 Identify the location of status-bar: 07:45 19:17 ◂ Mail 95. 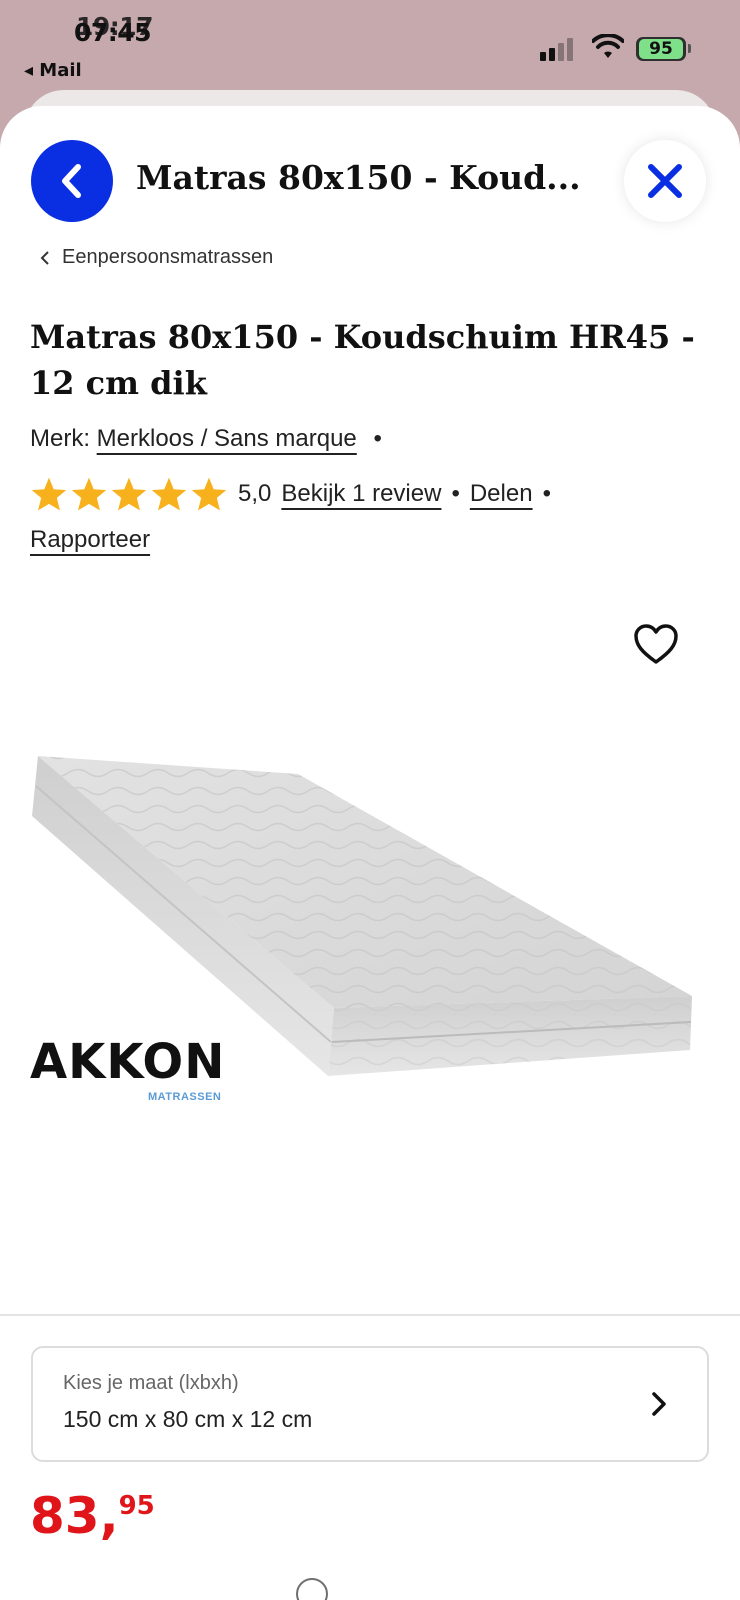
(370, 45).